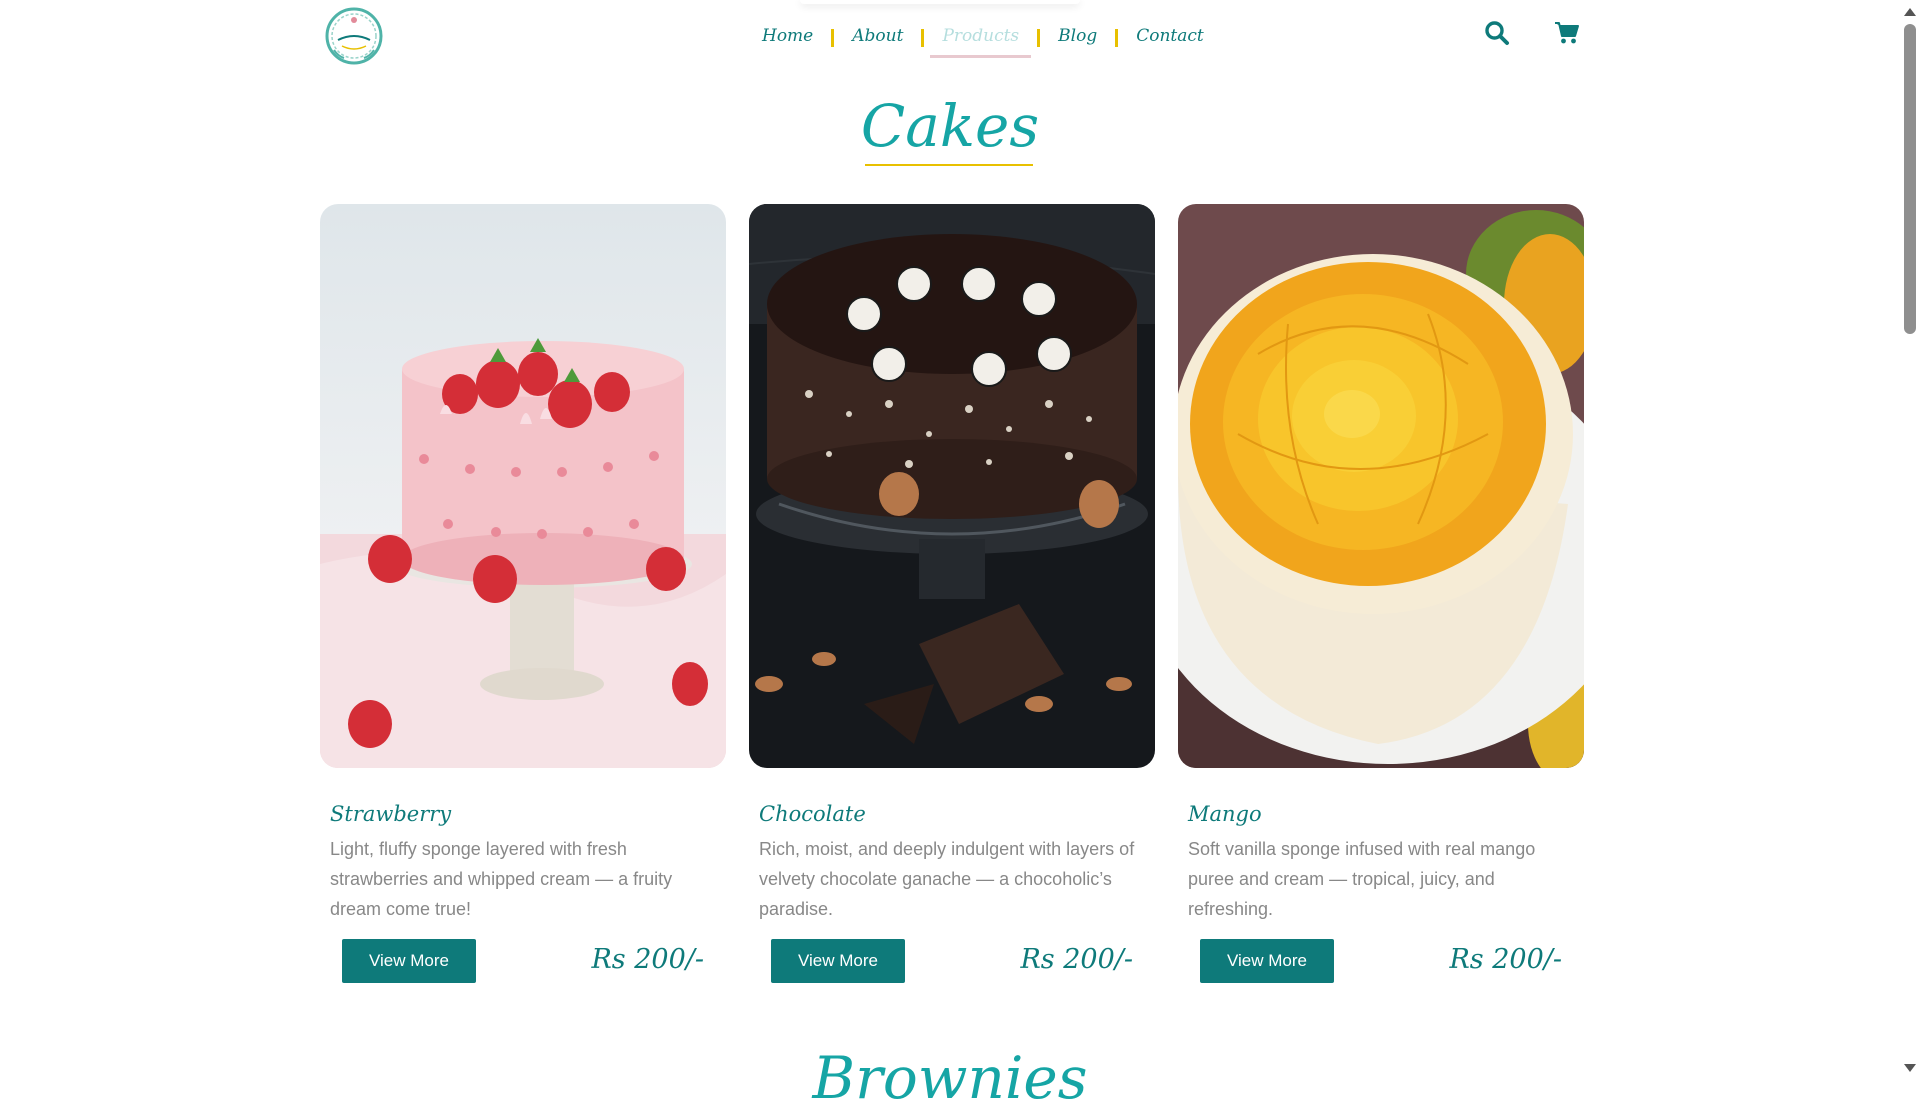 This screenshot has width=1920, height=1114. I want to click on nav-item-home: Home, so click(787, 38).